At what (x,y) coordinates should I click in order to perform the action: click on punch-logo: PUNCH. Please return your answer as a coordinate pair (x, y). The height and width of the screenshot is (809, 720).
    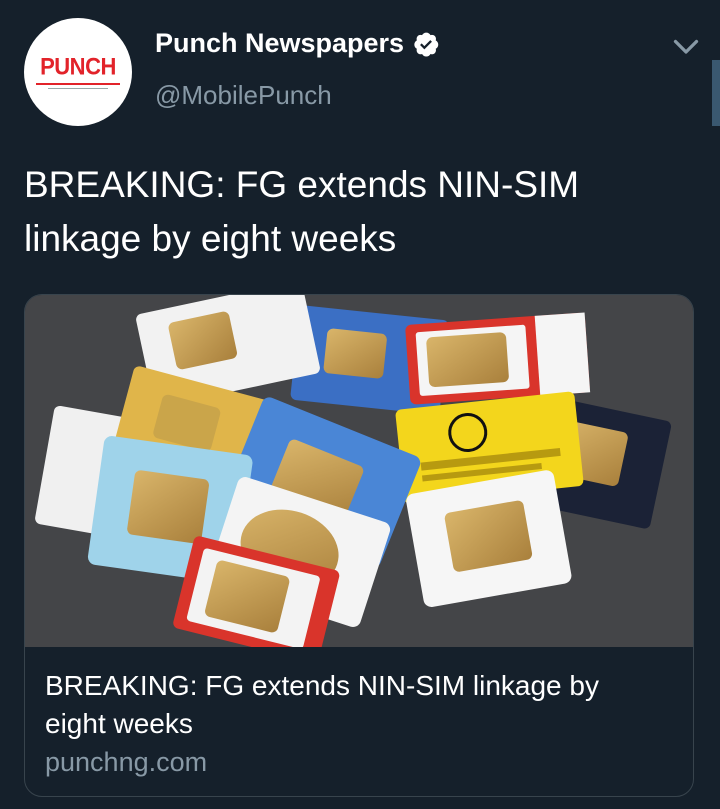
    Looking at the image, I should click on (78, 66).